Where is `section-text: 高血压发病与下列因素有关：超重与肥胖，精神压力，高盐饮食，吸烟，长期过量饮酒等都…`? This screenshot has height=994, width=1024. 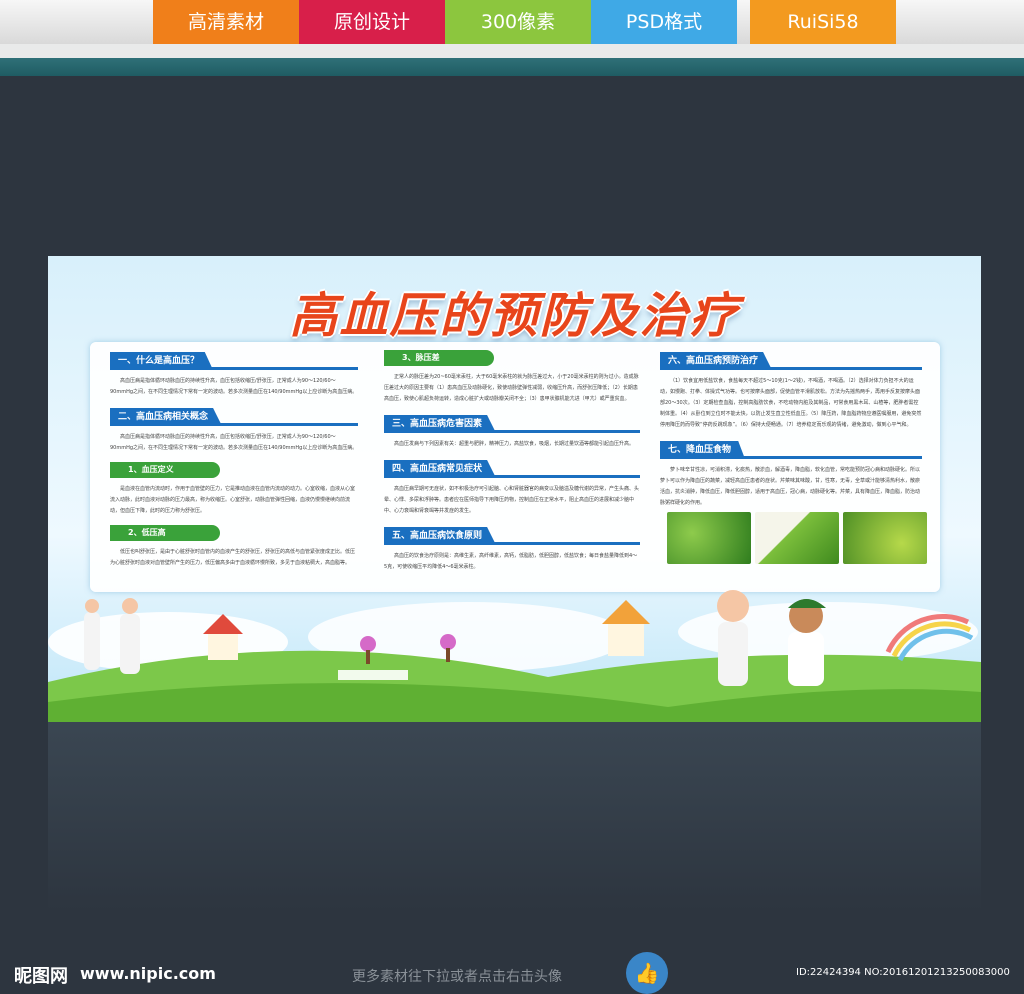
section-text: 高血压发病与下列因素有关：超重与肥胖，精神压力，高盐饮食，吸烟，长期过量饮酒等都… is located at coordinates (514, 444).